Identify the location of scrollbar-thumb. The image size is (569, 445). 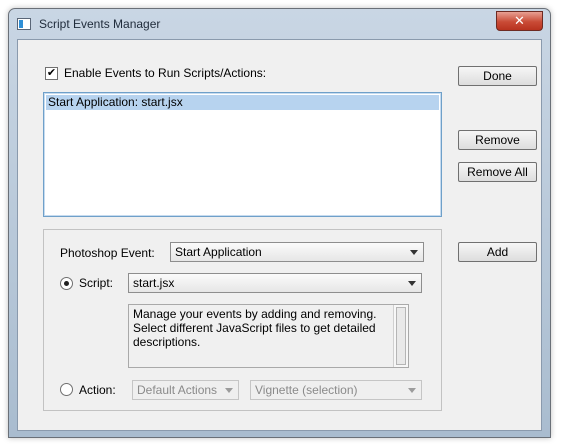
(401, 336).